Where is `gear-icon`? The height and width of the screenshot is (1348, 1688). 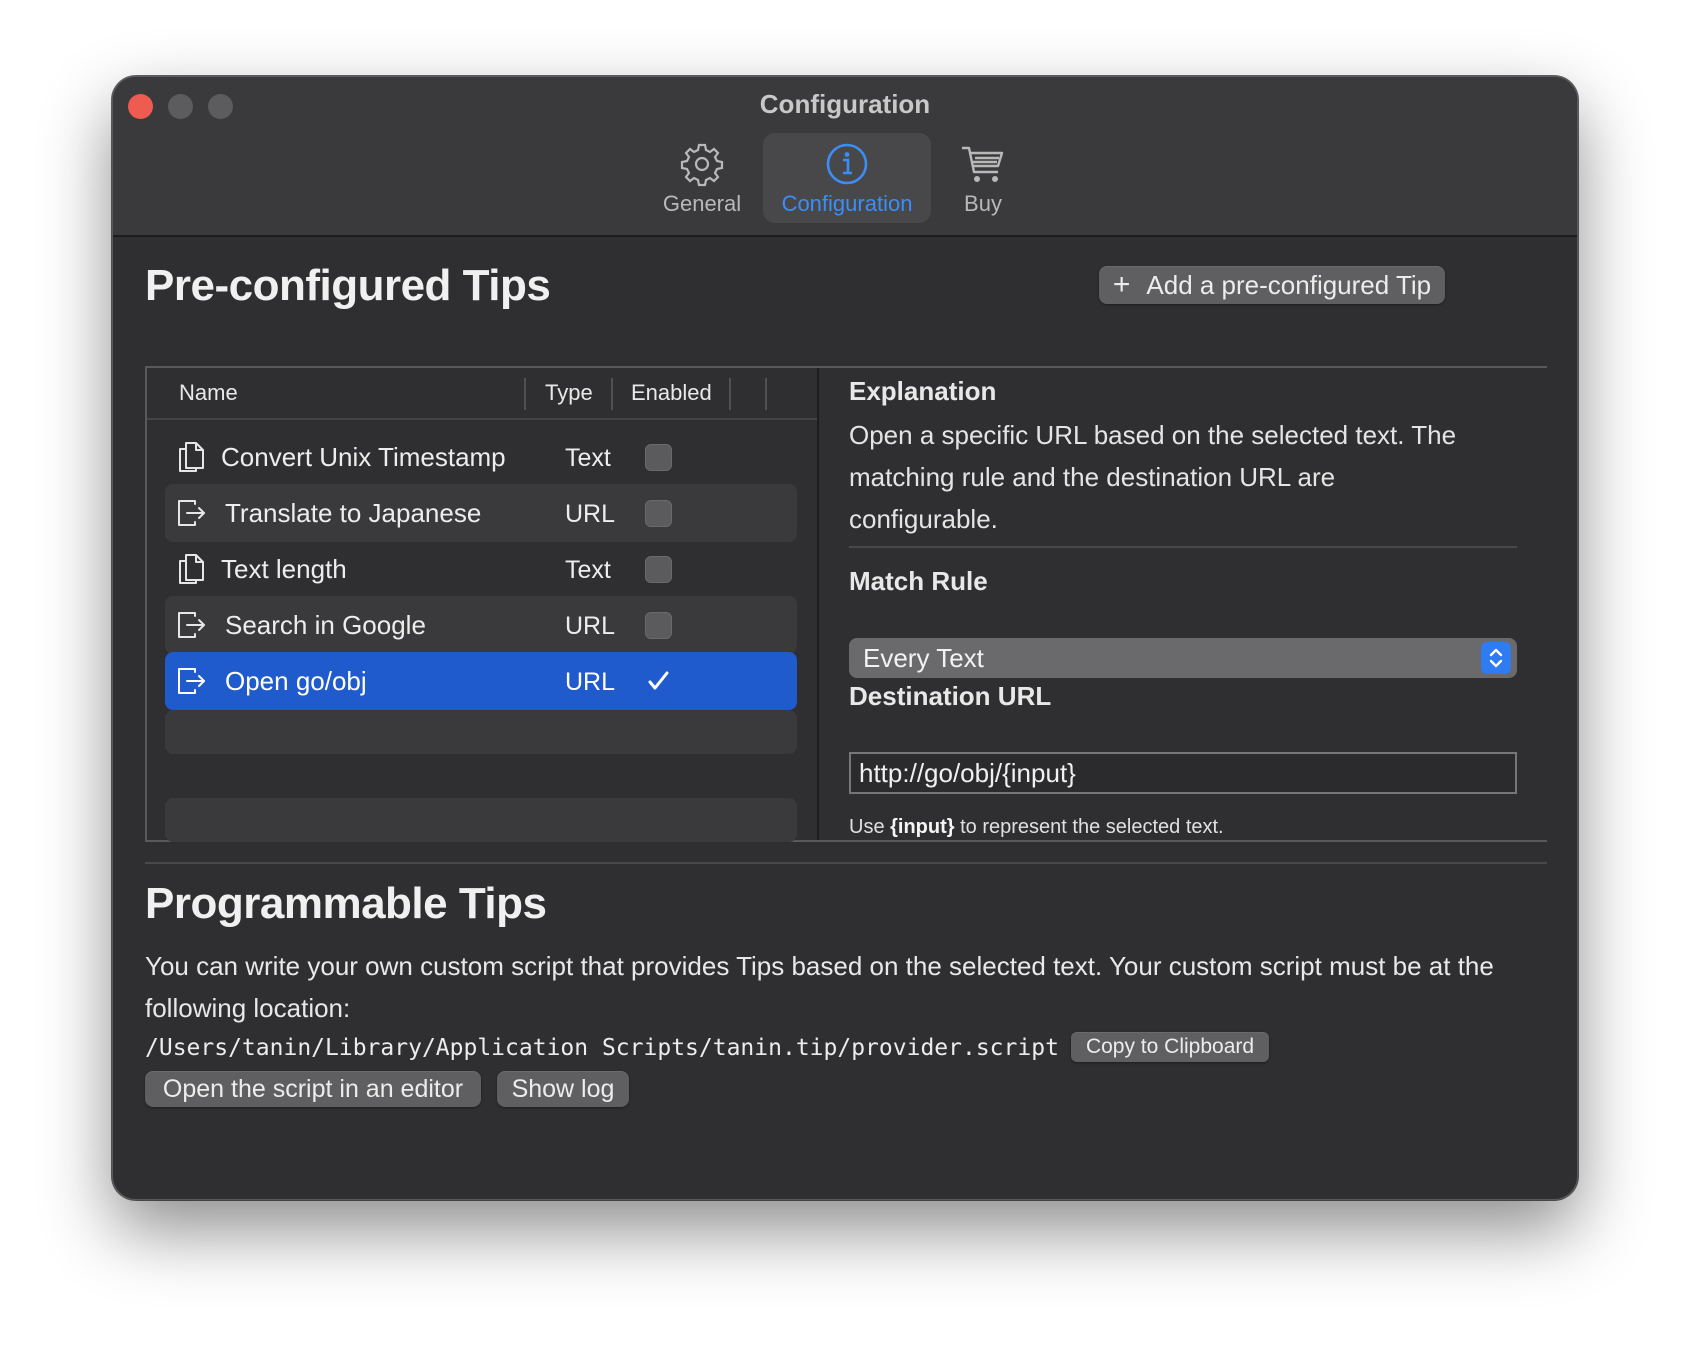 gear-icon is located at coordinates (702, 165).